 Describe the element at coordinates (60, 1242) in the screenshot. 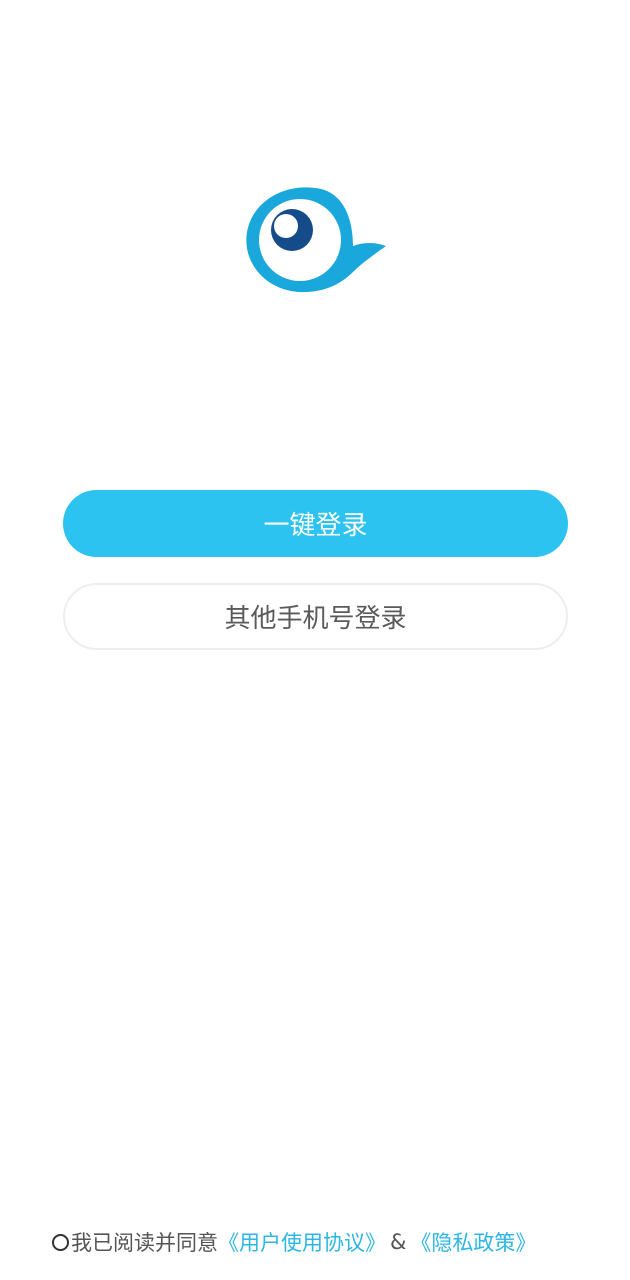

I see `radio-unchecked-icon` at that location.